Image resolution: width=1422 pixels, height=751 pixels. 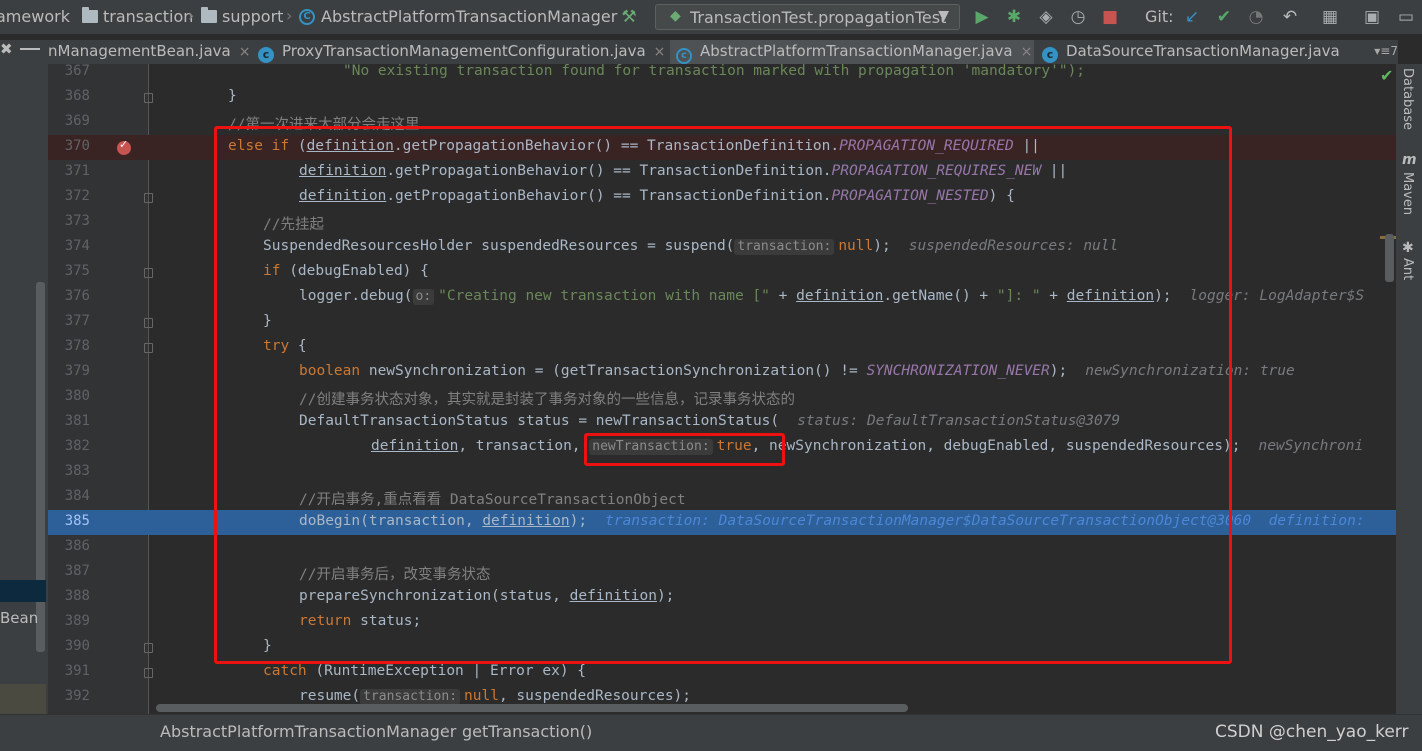 What do you see at coordinates (722, 97) in the screenshot?
I see `code-line: 368}` at bounding box center [722, 97].